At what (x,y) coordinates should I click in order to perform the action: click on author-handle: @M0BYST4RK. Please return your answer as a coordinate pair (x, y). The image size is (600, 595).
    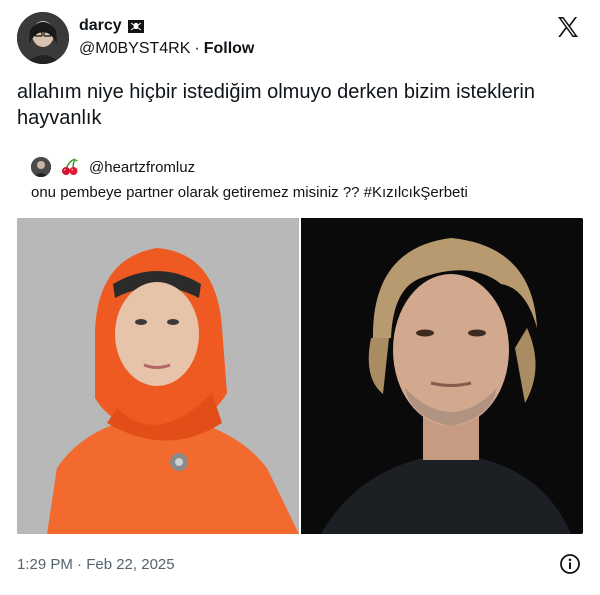
    Looking at the image, I should click on (134, 49).